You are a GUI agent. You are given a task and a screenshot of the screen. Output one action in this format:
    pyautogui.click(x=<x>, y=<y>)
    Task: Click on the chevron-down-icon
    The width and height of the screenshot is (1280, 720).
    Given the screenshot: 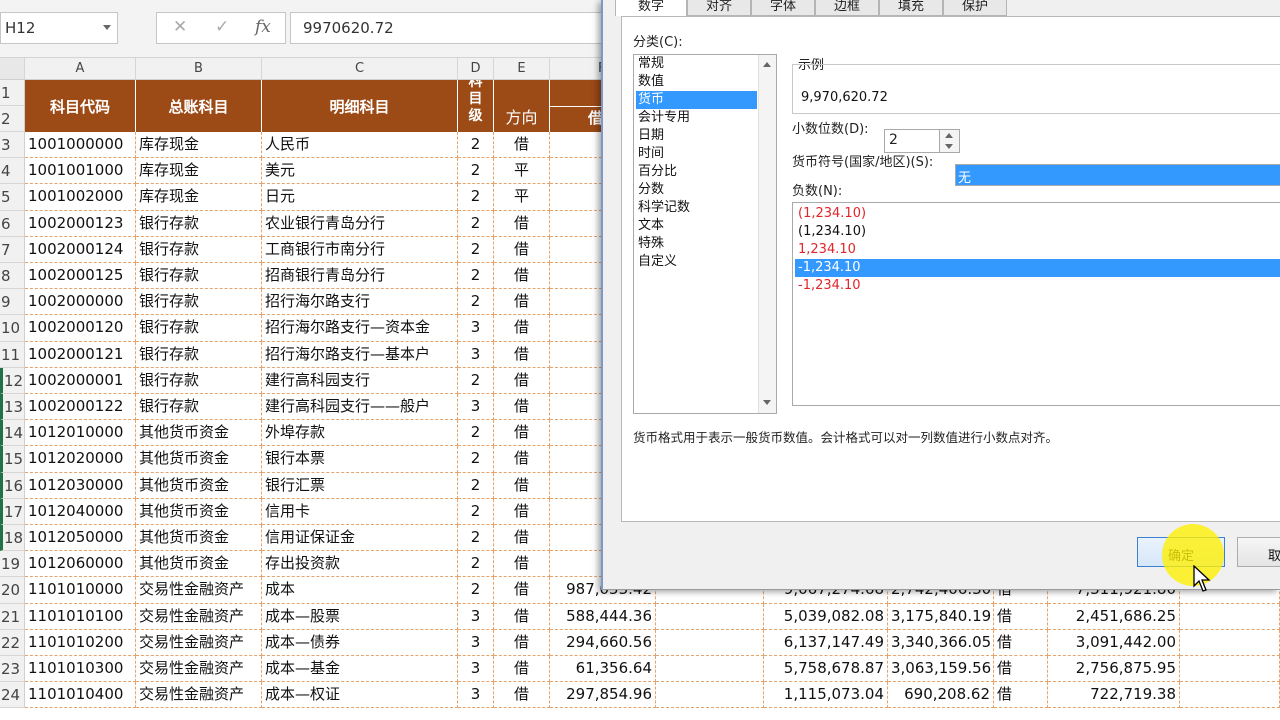 What is the action you would take?
    pyautogui.click(x=107, y=27)
    